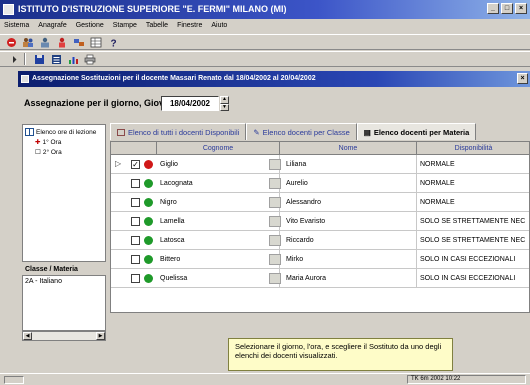 The image size is (530, 385). Describe the element at coordinates (39, 59) in the screenshot. I see `save-icon` at that location.